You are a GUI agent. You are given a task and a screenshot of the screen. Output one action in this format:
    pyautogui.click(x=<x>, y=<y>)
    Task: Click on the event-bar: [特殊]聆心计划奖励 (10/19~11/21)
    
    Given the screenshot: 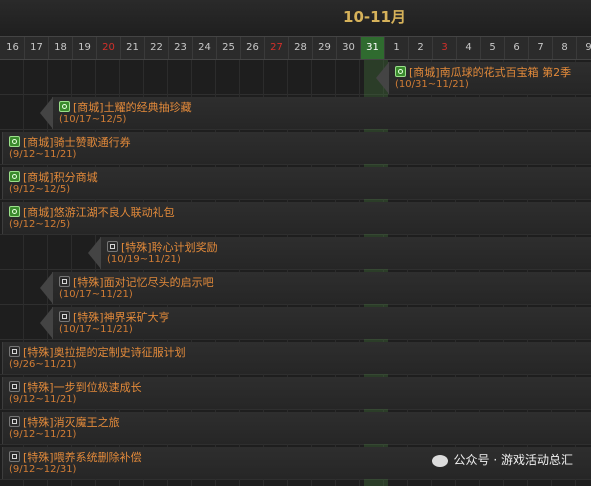 What is the action you would take?
    pyautogui.click(x=339, y=253)
    